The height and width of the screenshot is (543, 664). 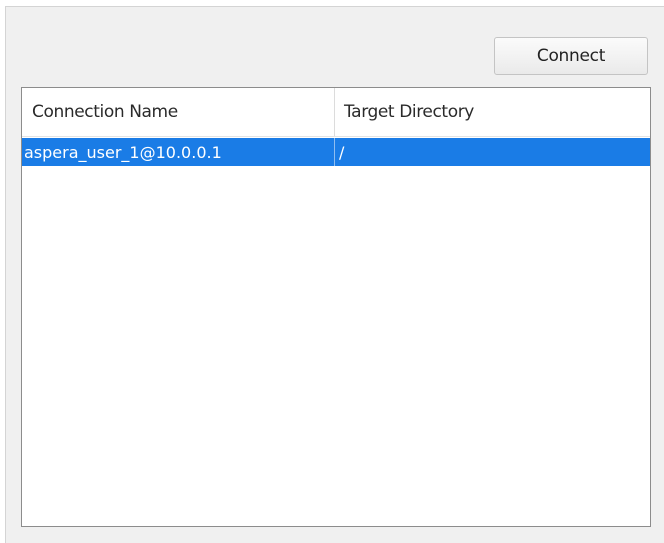 I want to click on table-header: Connection Name Target Directory, so click(x=336, y=112).